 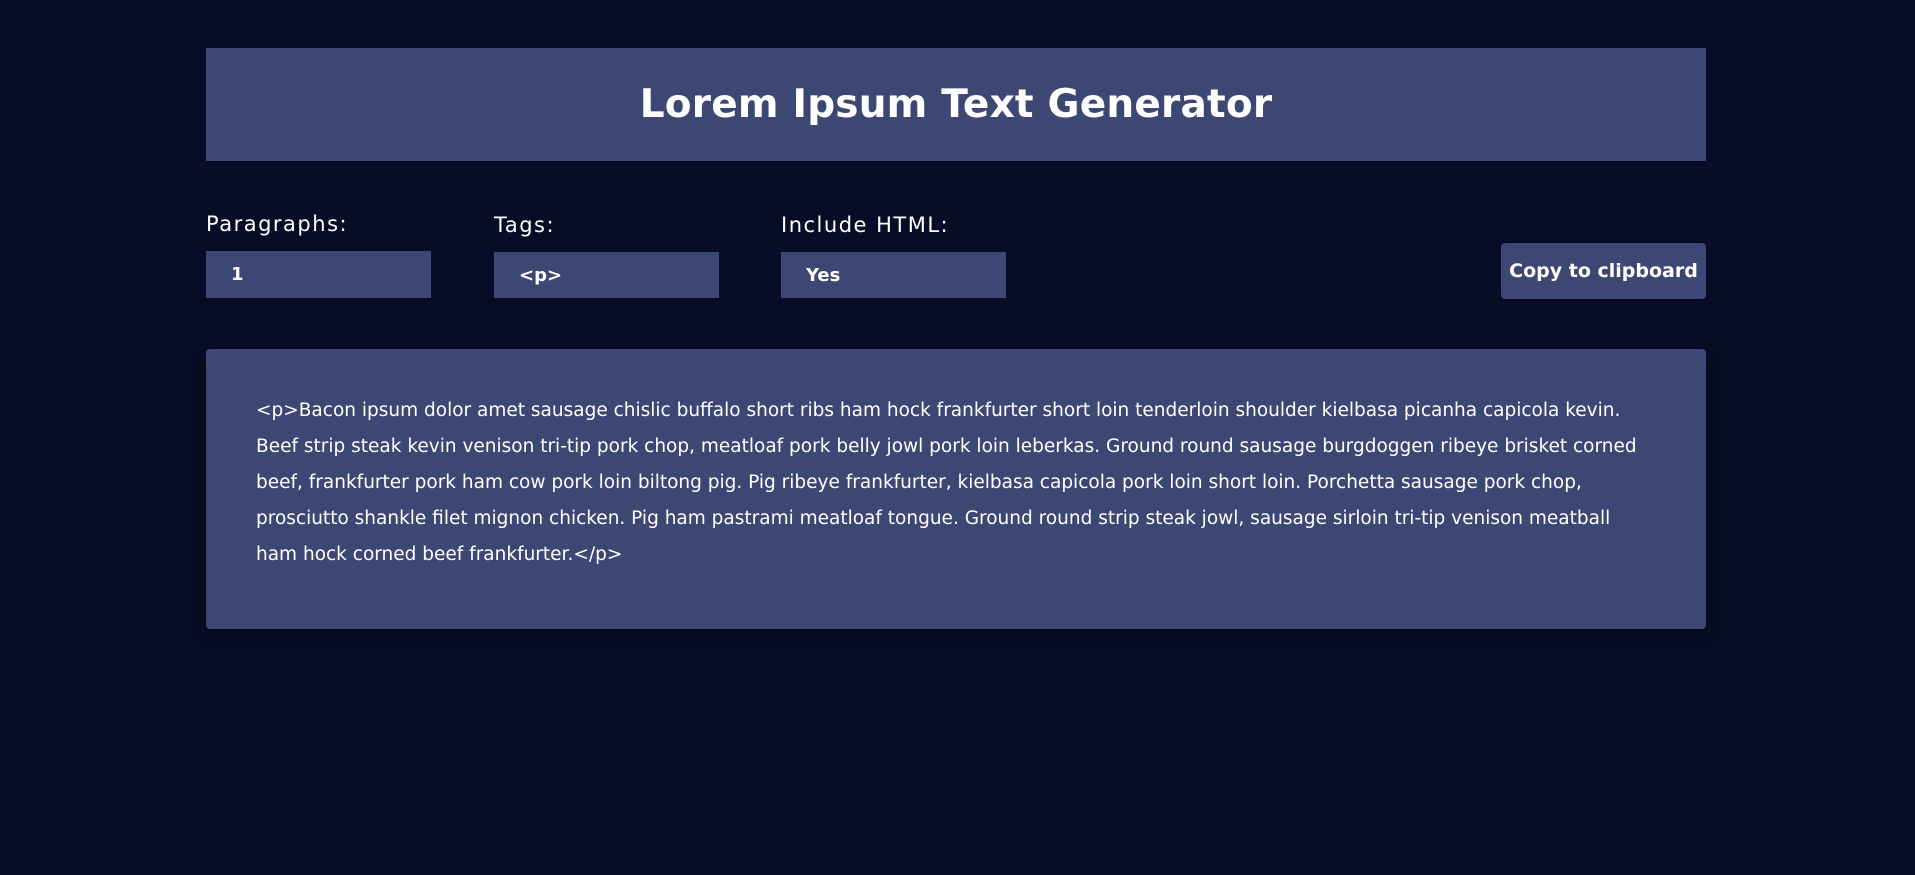 What do you see at coordinates (237, 274) in the screenshot?
I see `paragraphs-value: 1` at bounding box center [237, 274].